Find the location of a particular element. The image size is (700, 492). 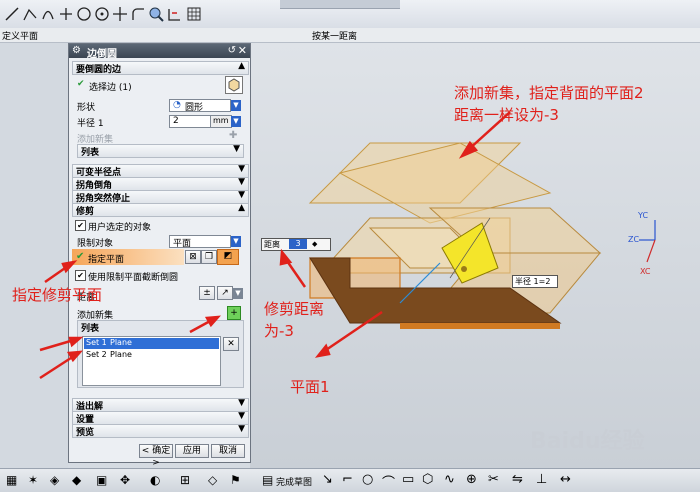

annotation-plane-1: 平面1 is located at coordinates (310, 387).